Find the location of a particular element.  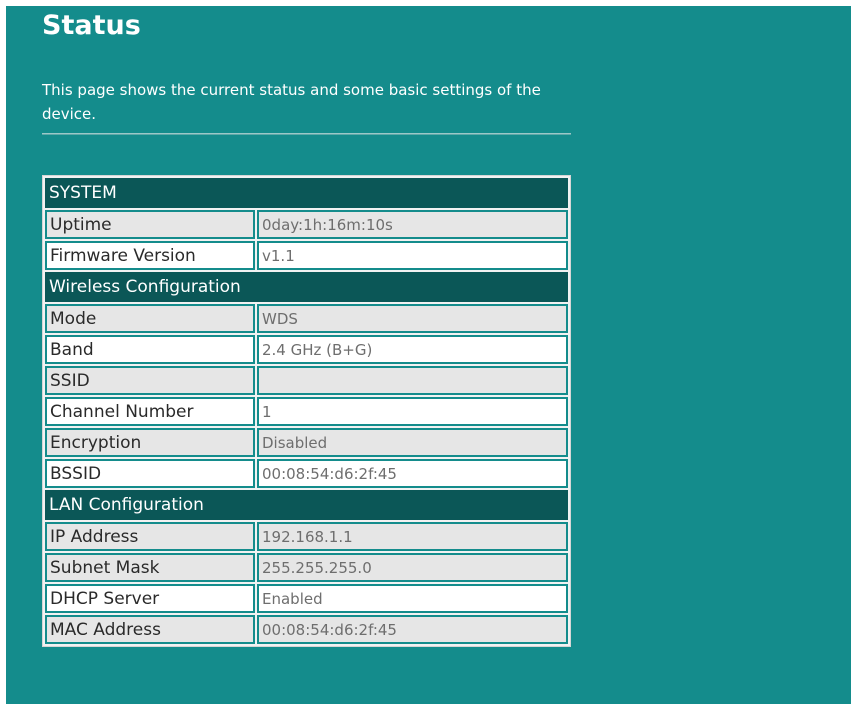

table-row-firmware: Firmware Version v1.1 is located at coordinates (306, 255).